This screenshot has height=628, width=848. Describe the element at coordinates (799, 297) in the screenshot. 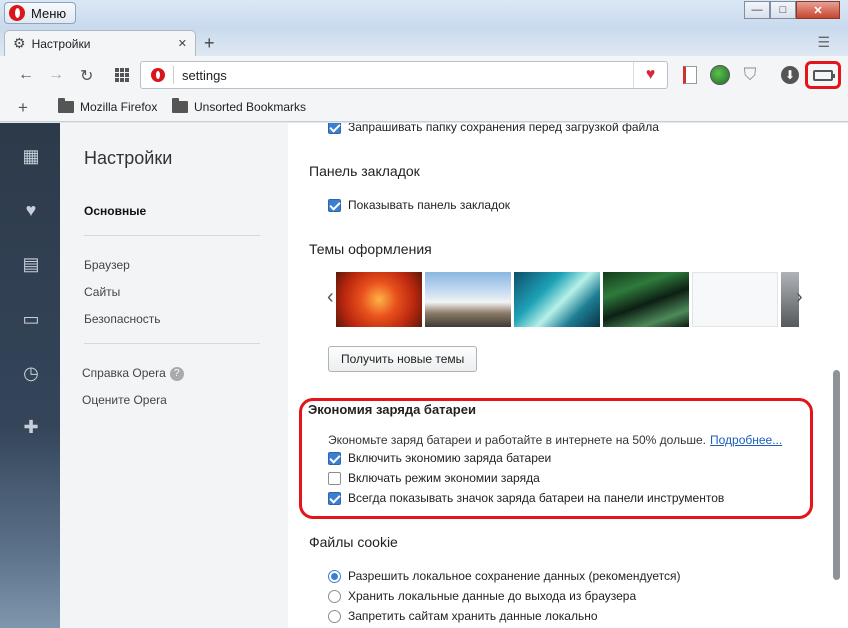

I see `chevron-right-icon: ›` at that location.